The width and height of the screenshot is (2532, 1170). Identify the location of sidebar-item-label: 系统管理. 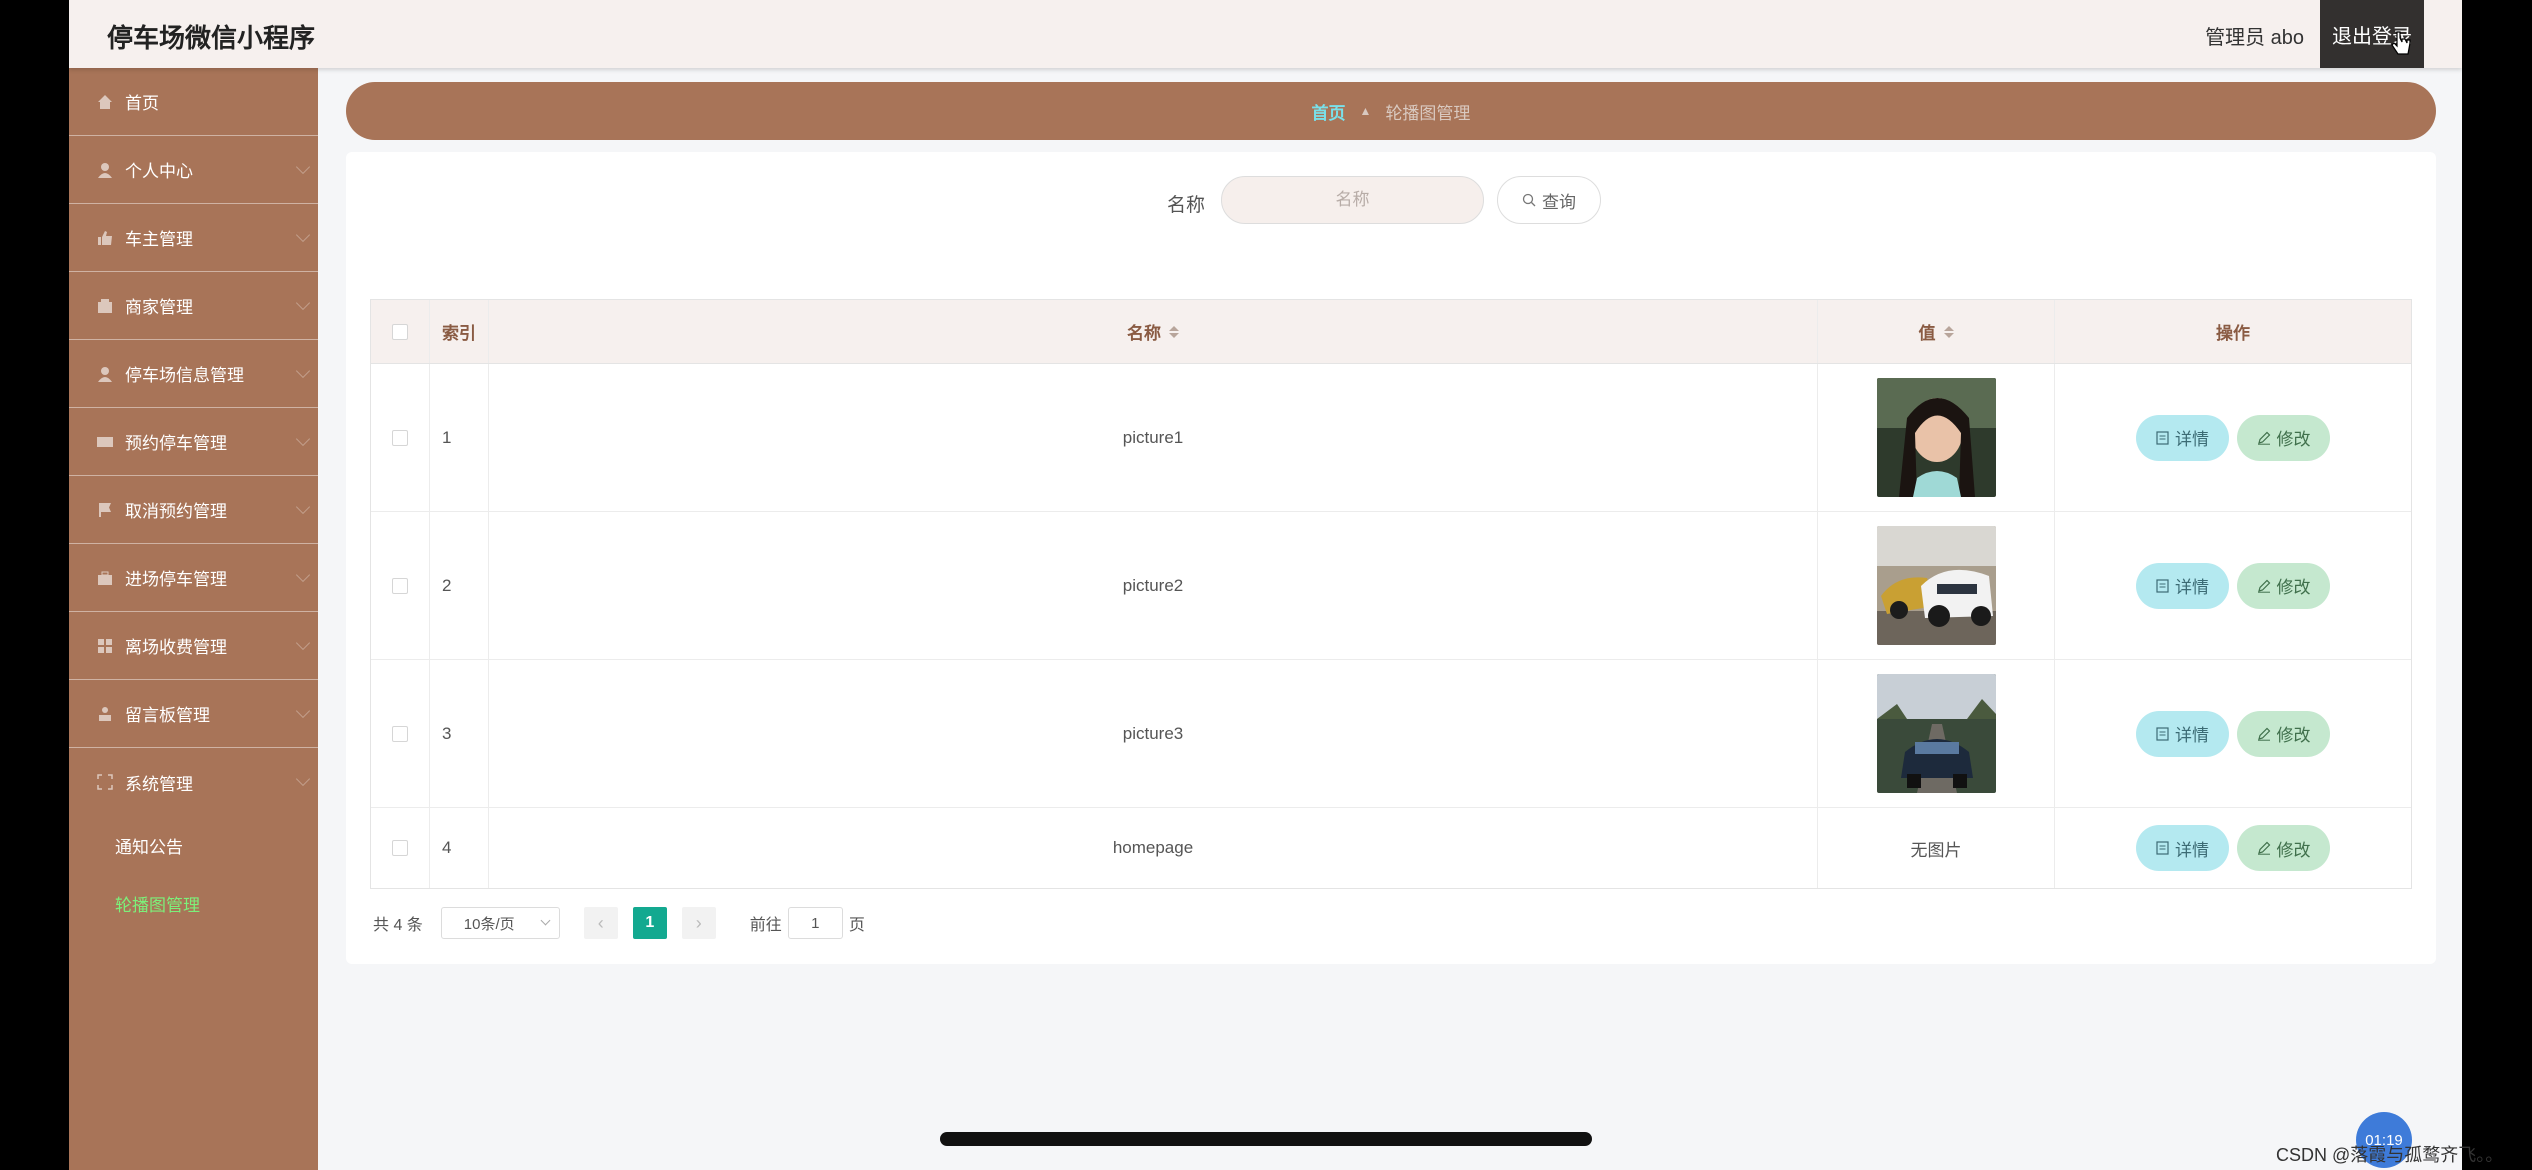
(159, 784).